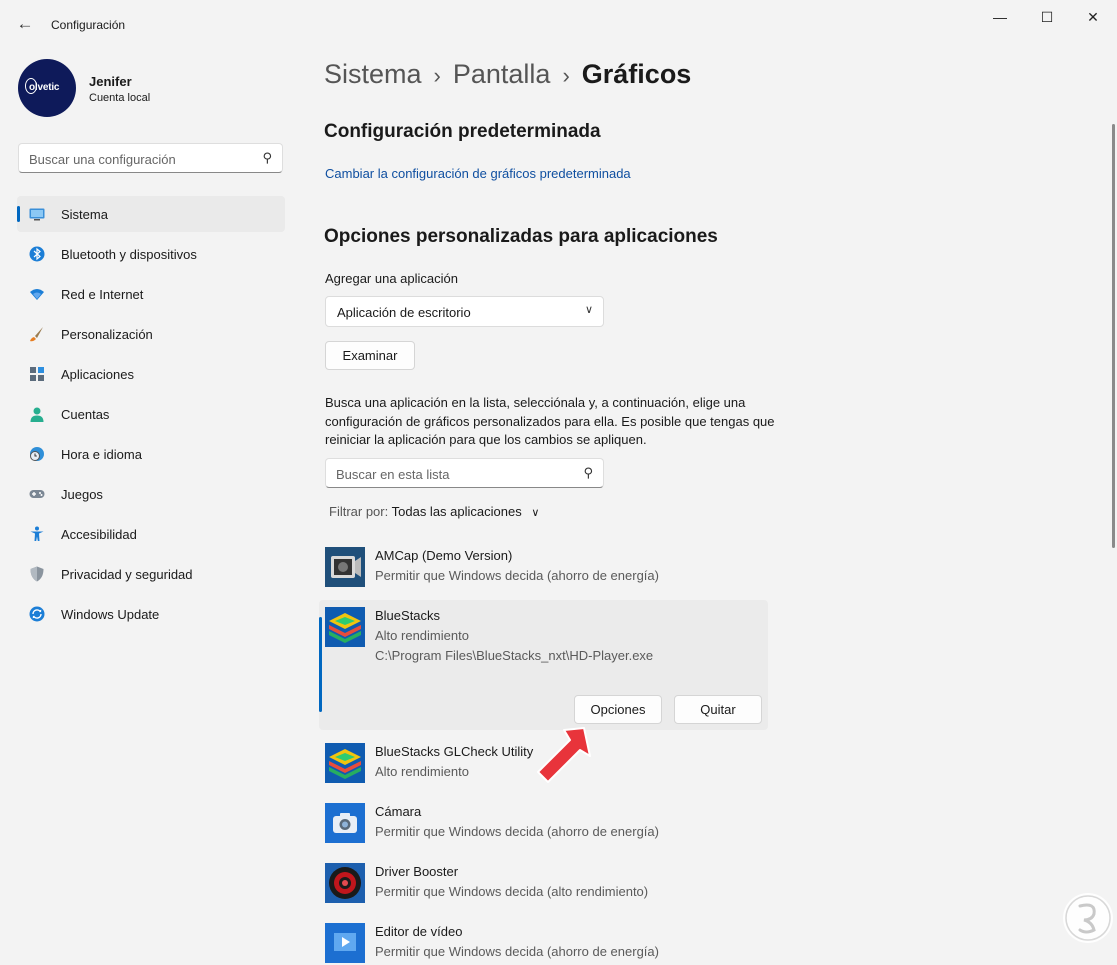 This screenshot has height=965, width=1117. I want to click on sidebar-item-cuentas: Cuentas, so click(151, 414).